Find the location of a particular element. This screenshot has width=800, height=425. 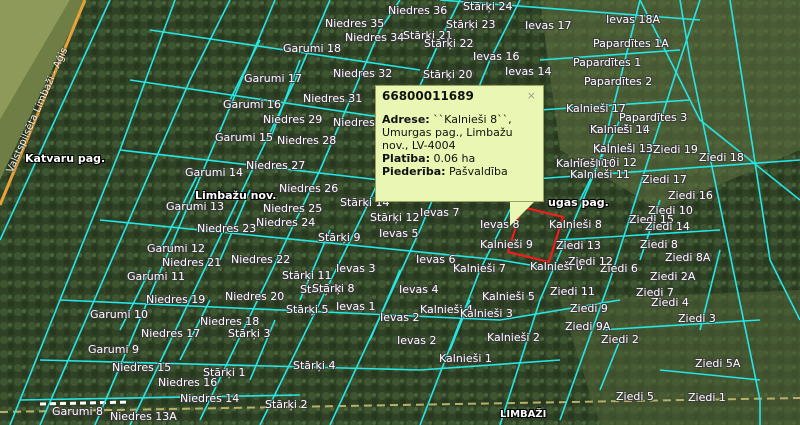

parcel-label: Ziedi 8 is located at coordinates (659, 244).